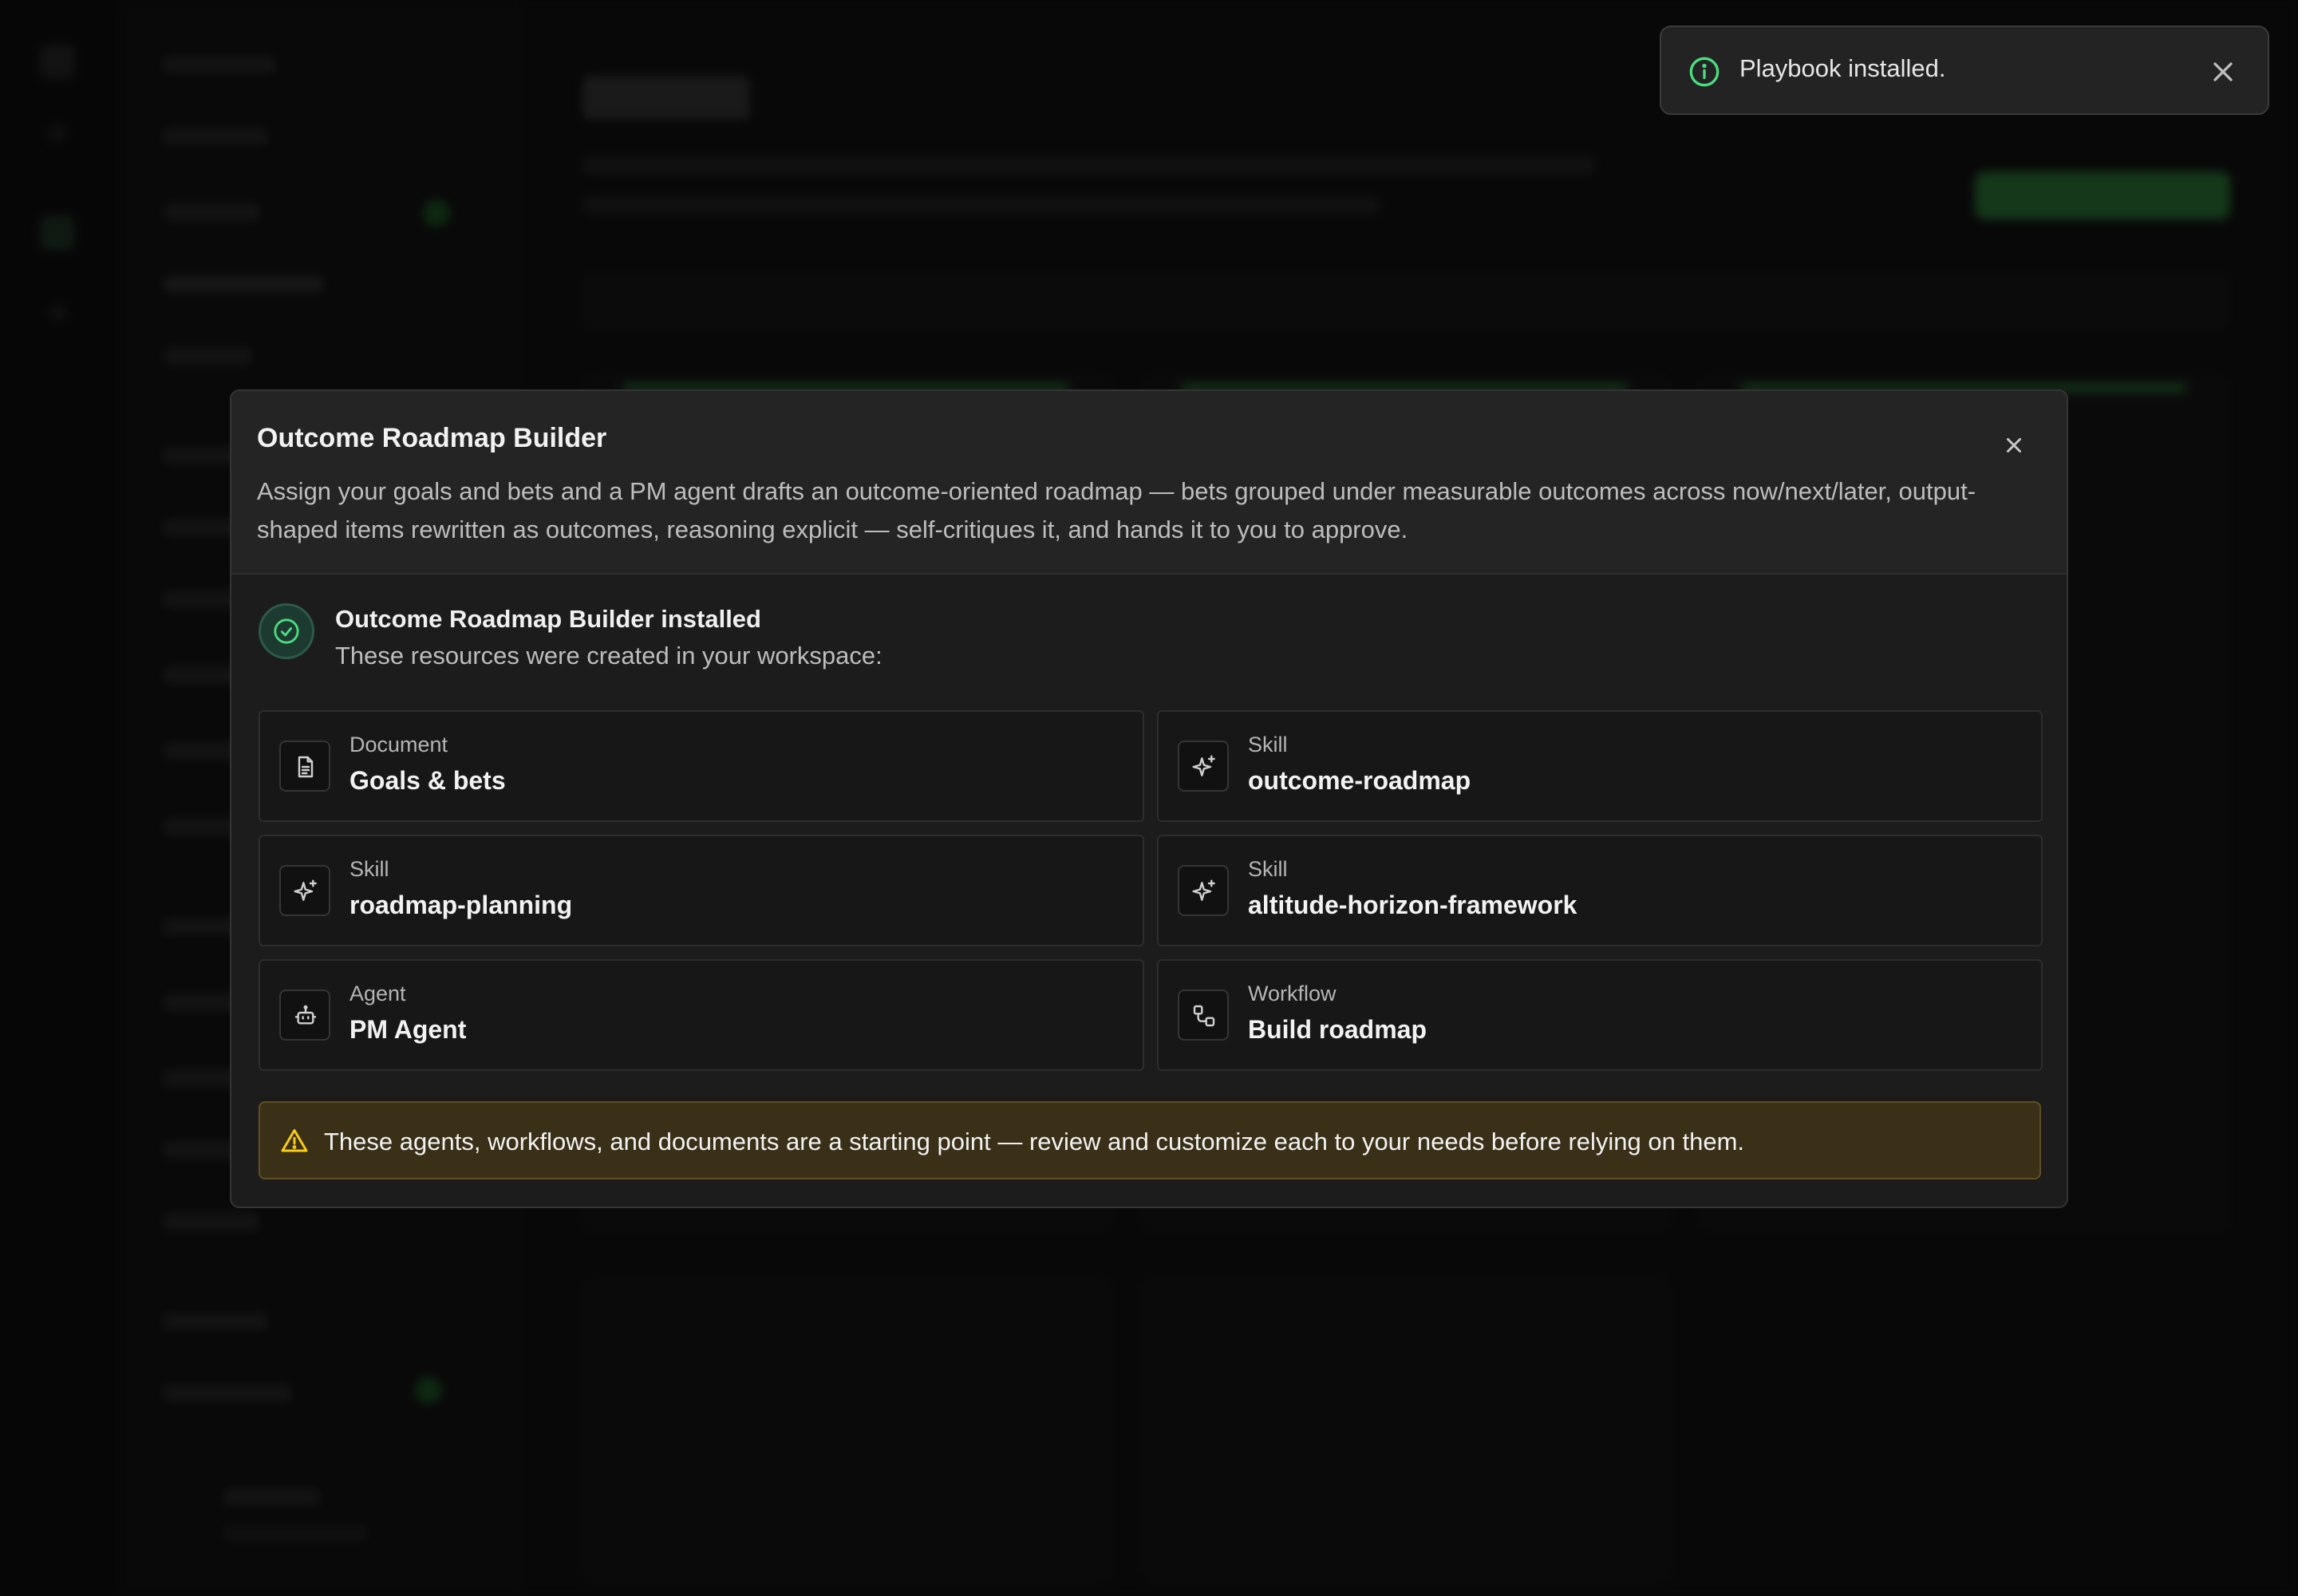  Describe the element at coordinates (1204, 1015) in the screenshot. I see `workflow-icon` at that location.